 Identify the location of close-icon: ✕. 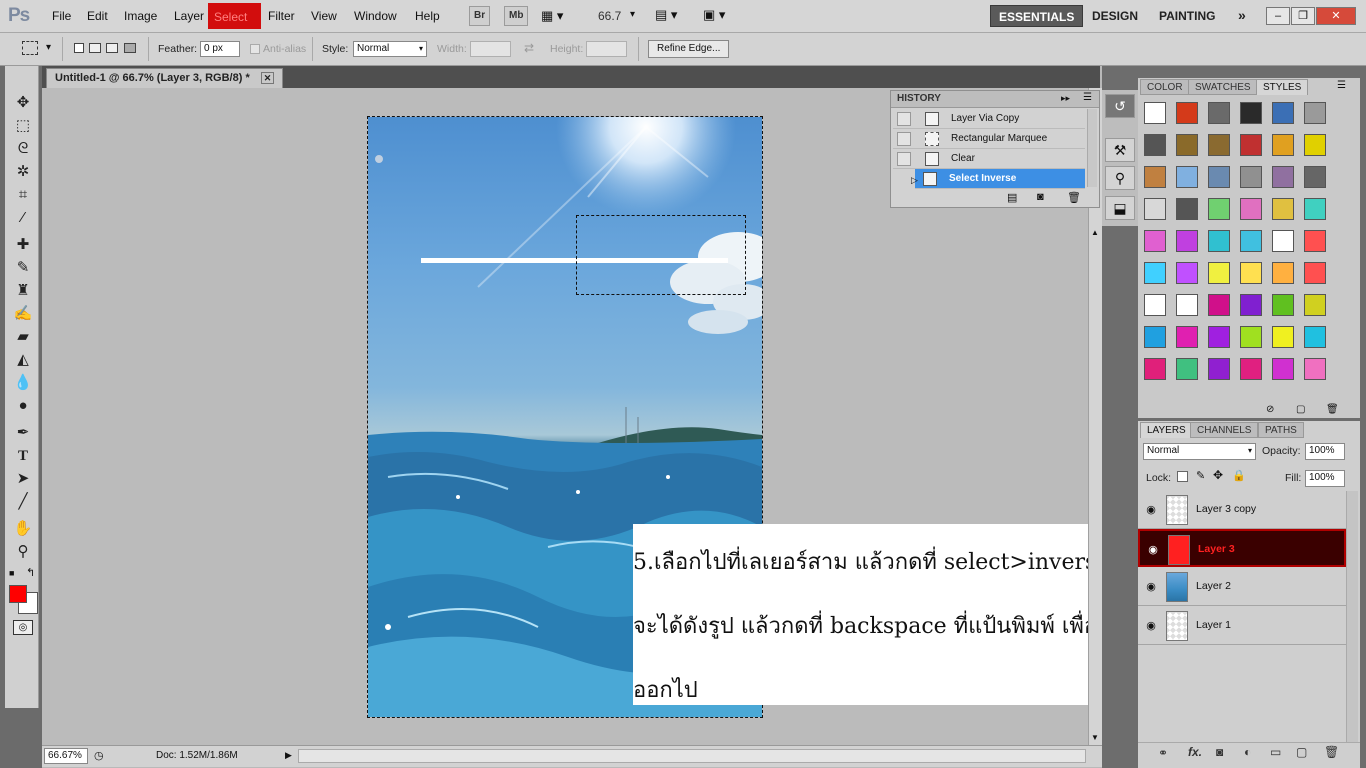
(267, 78).